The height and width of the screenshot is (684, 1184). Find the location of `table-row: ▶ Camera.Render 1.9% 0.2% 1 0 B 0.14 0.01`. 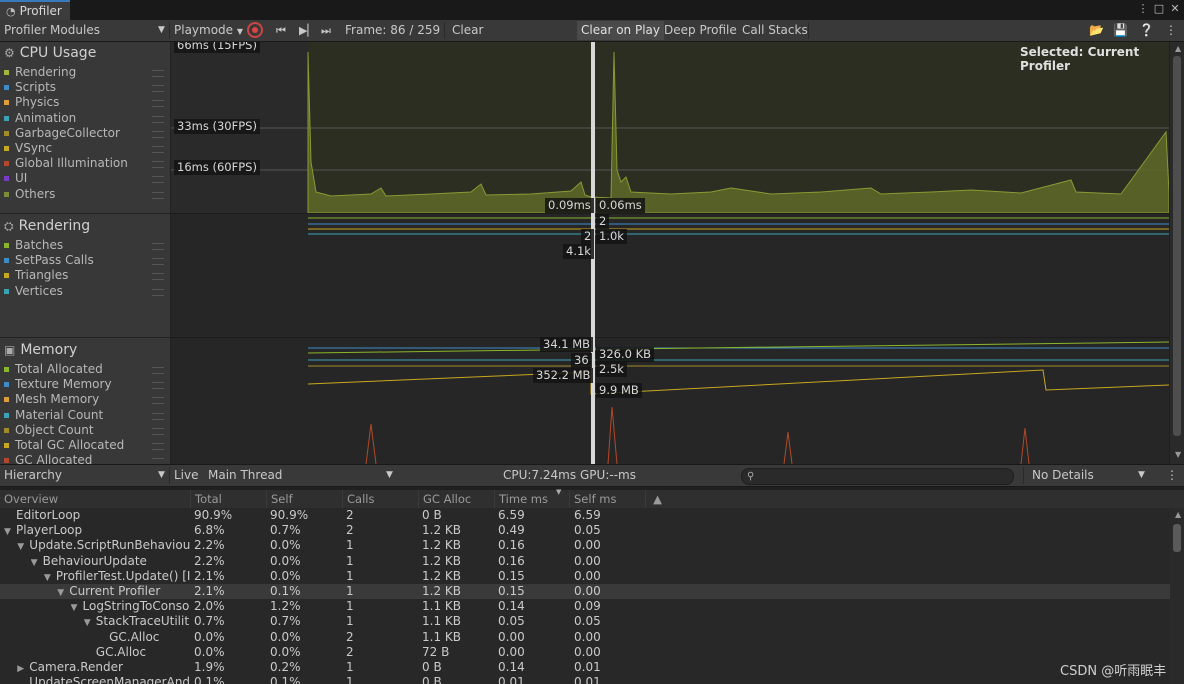

table-row: ▶ Camera.Render 1.9% 0.2% 1 0 B 0.14 0.01 is located at coordinates (585, 667).